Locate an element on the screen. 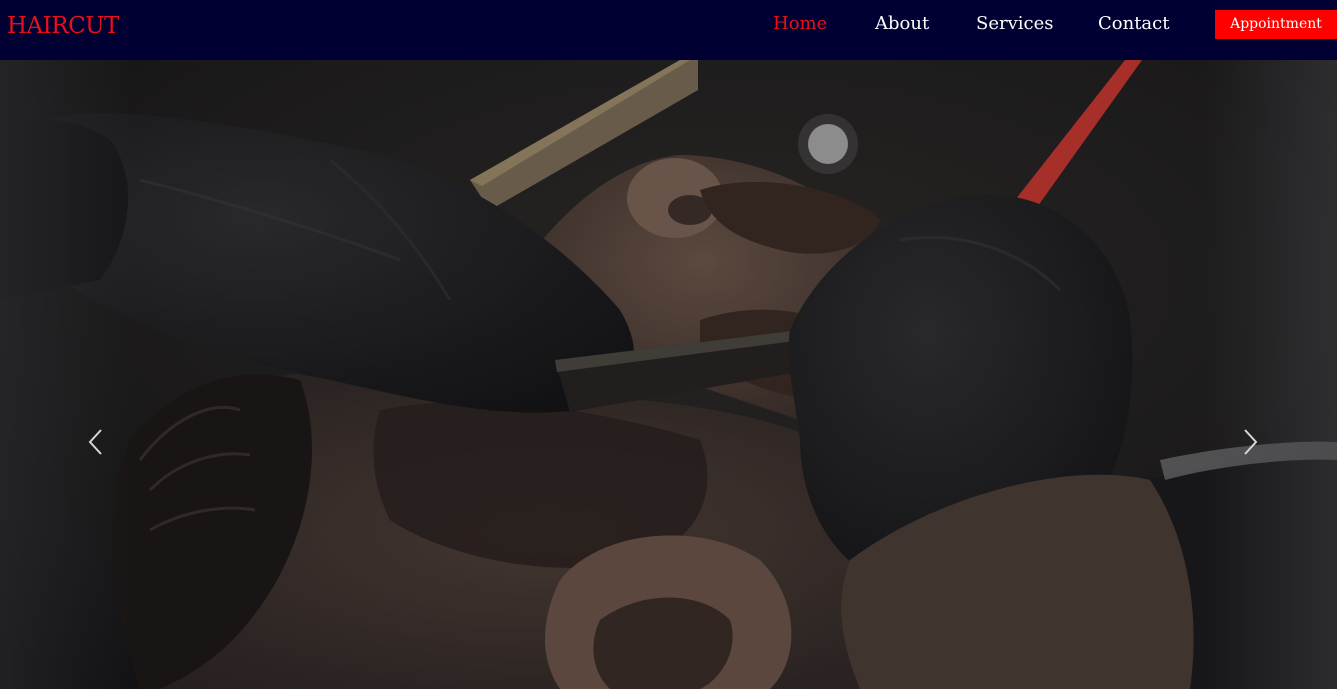 The width and height of the screenshot is (1337, 689). nav-services-link: Services is located at coordinates (1014, 24).